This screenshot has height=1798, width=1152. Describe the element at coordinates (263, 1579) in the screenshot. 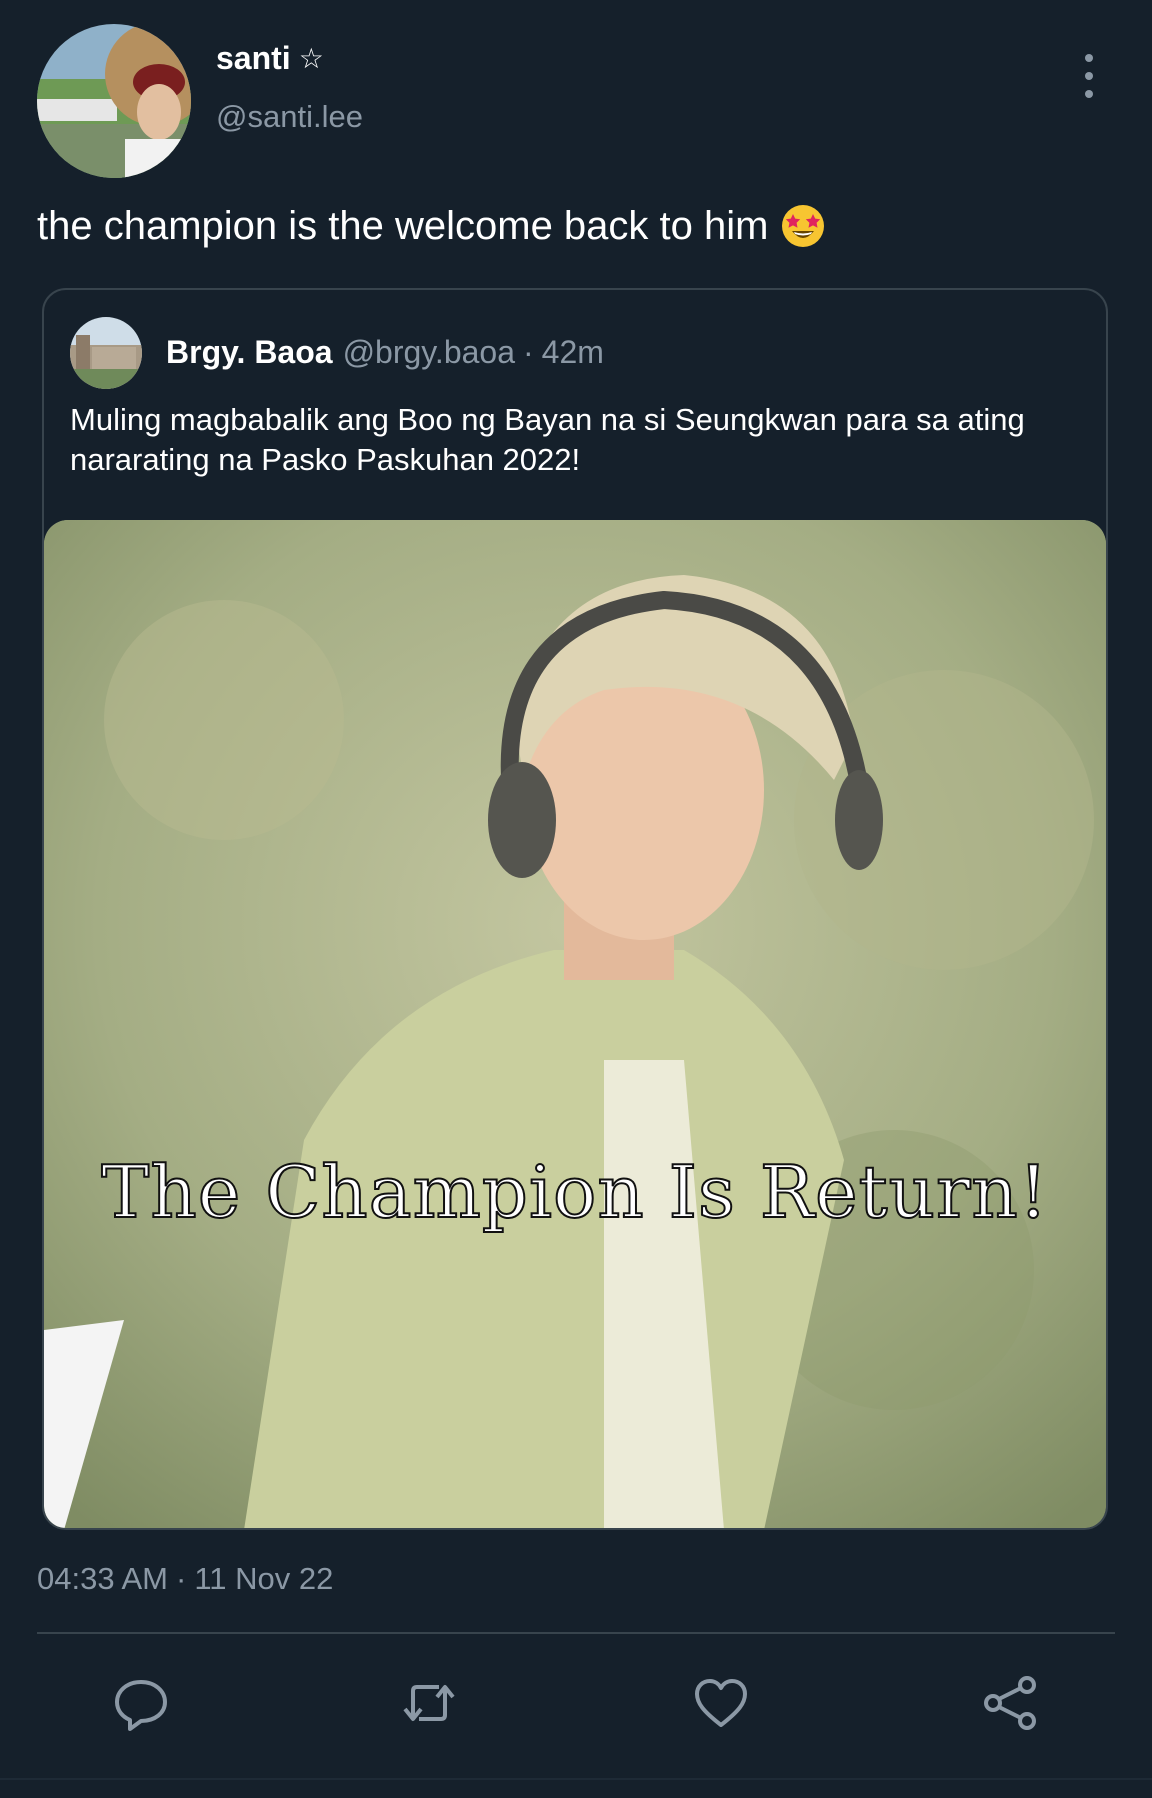

I see `timestamp-date: 11 Nov 22` at that location.